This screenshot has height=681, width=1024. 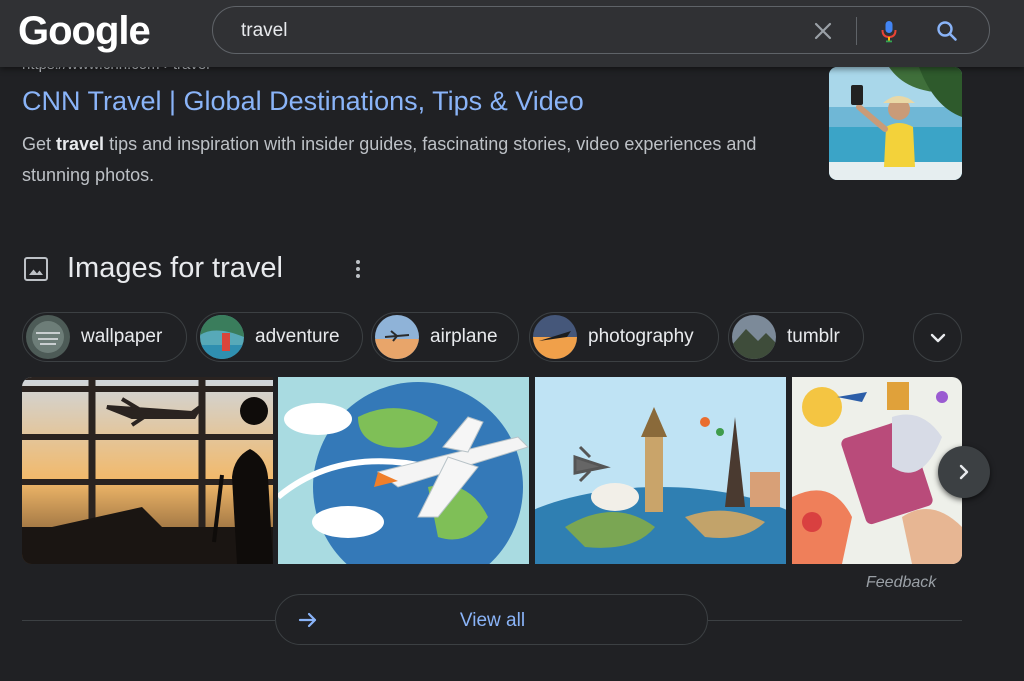 I want to click on chip-label: photography, so click(x=641, y=336).